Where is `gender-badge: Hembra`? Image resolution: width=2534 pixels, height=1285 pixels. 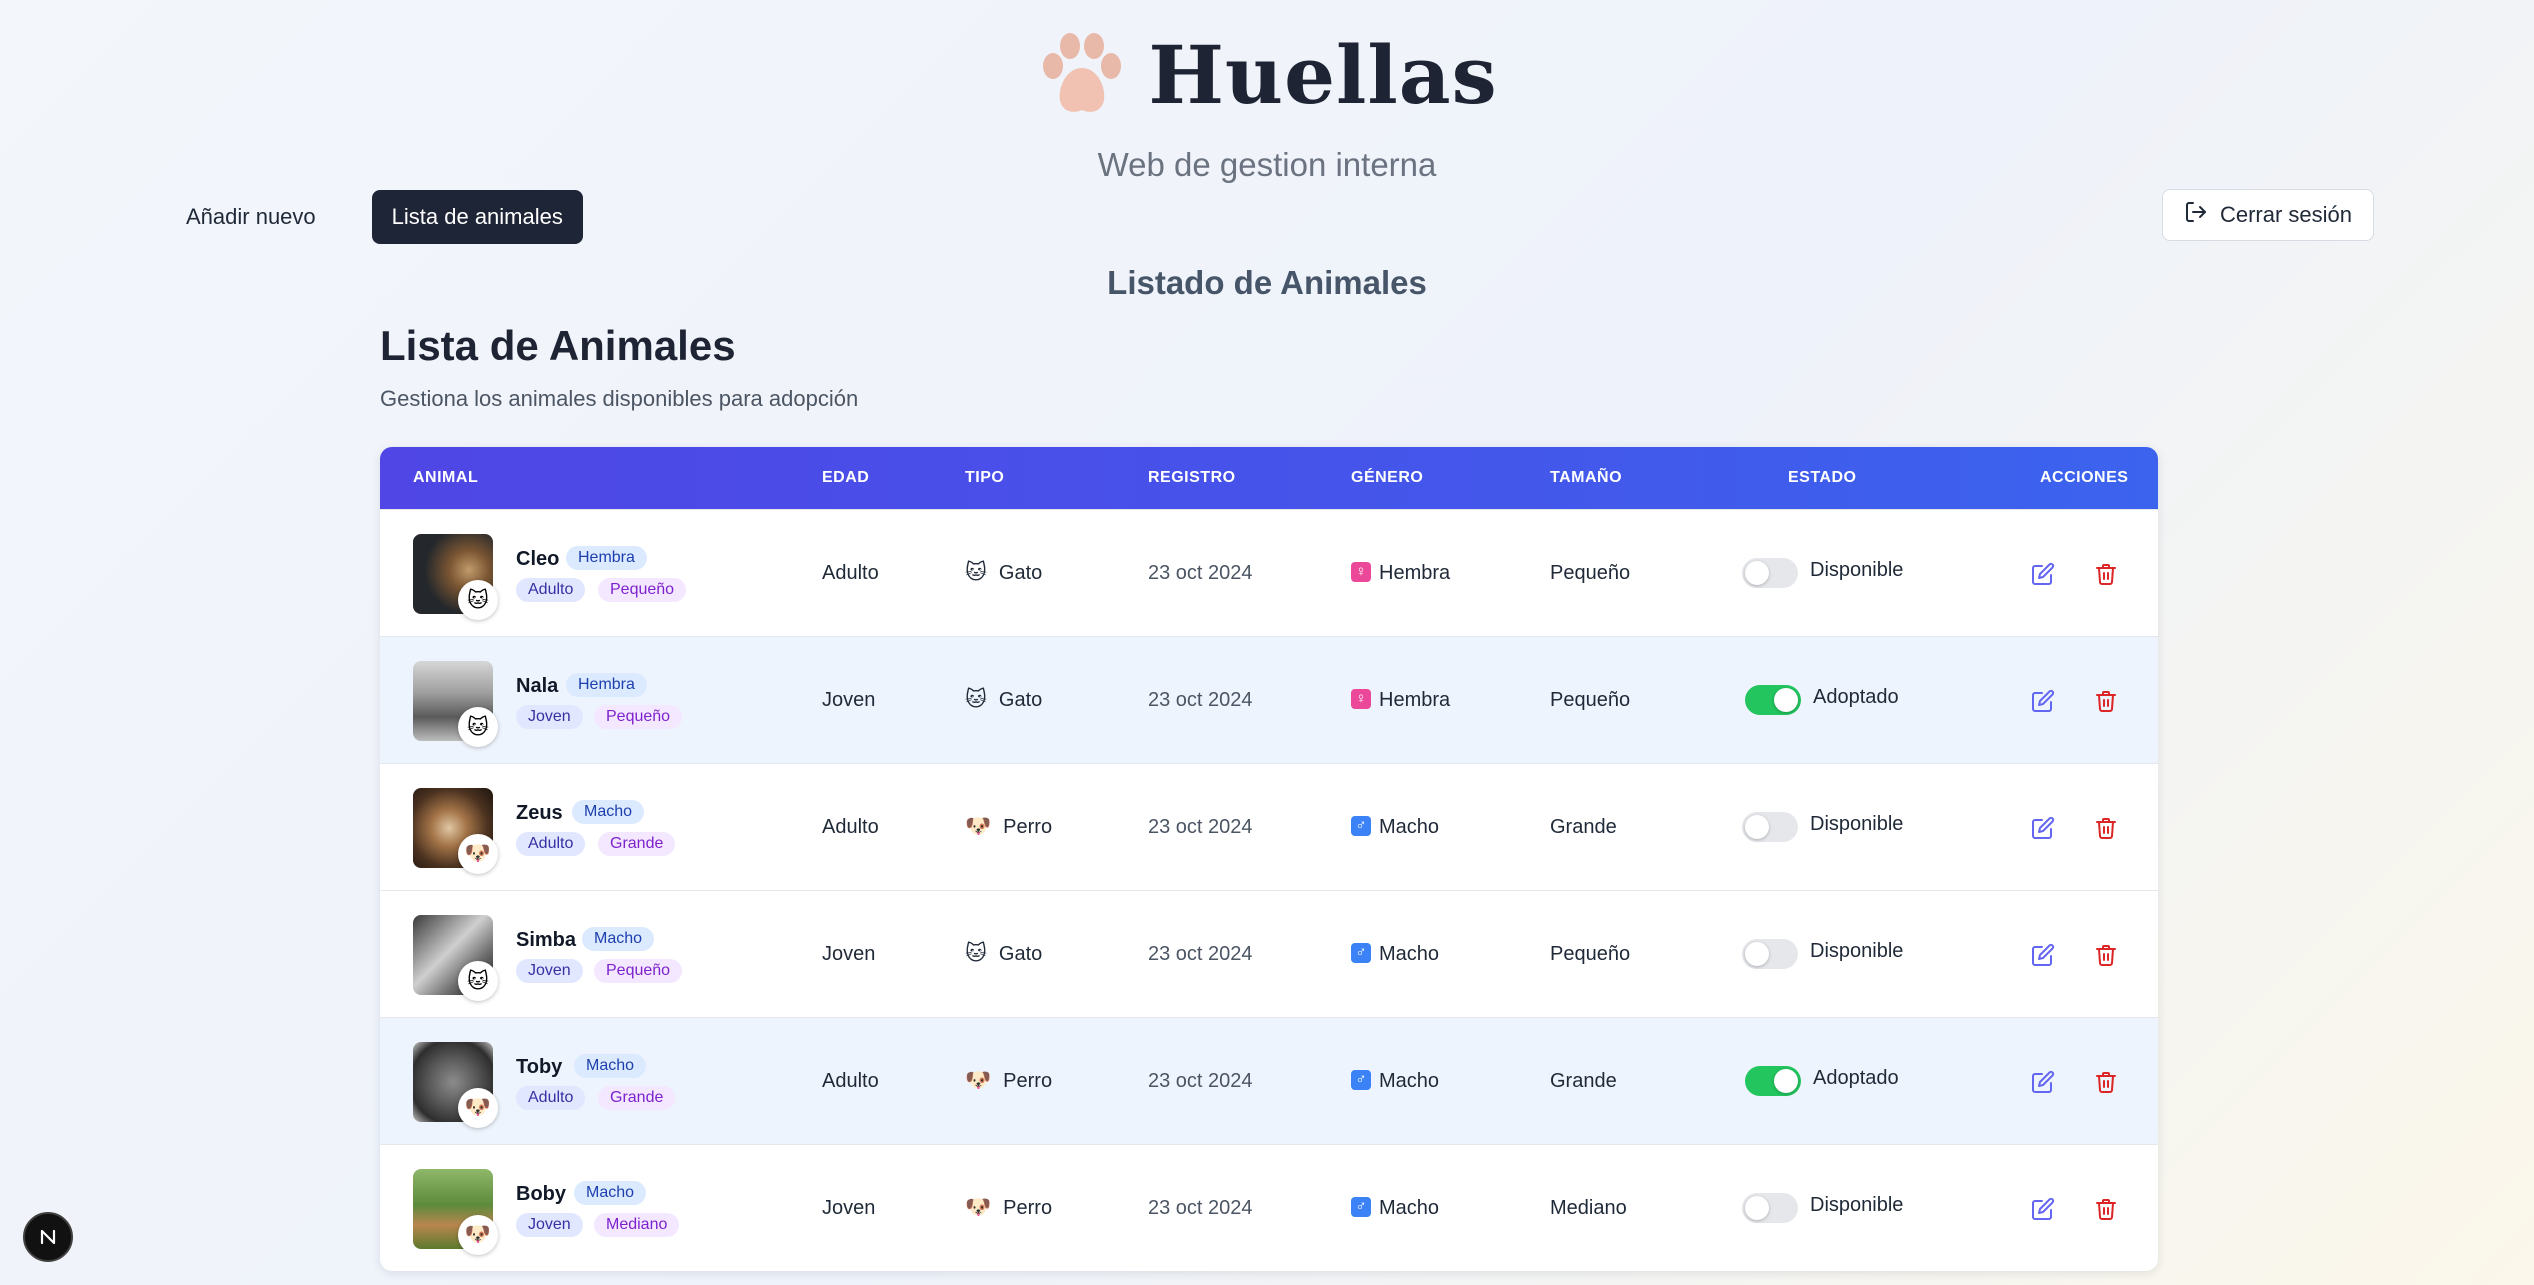
gender-badge: Hembra is located at coordinates (606, 685).